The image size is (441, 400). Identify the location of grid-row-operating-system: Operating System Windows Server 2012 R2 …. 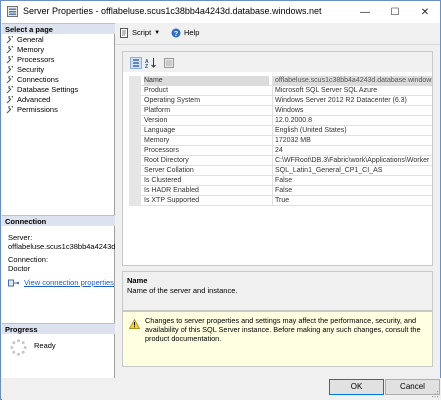
(286, 101).